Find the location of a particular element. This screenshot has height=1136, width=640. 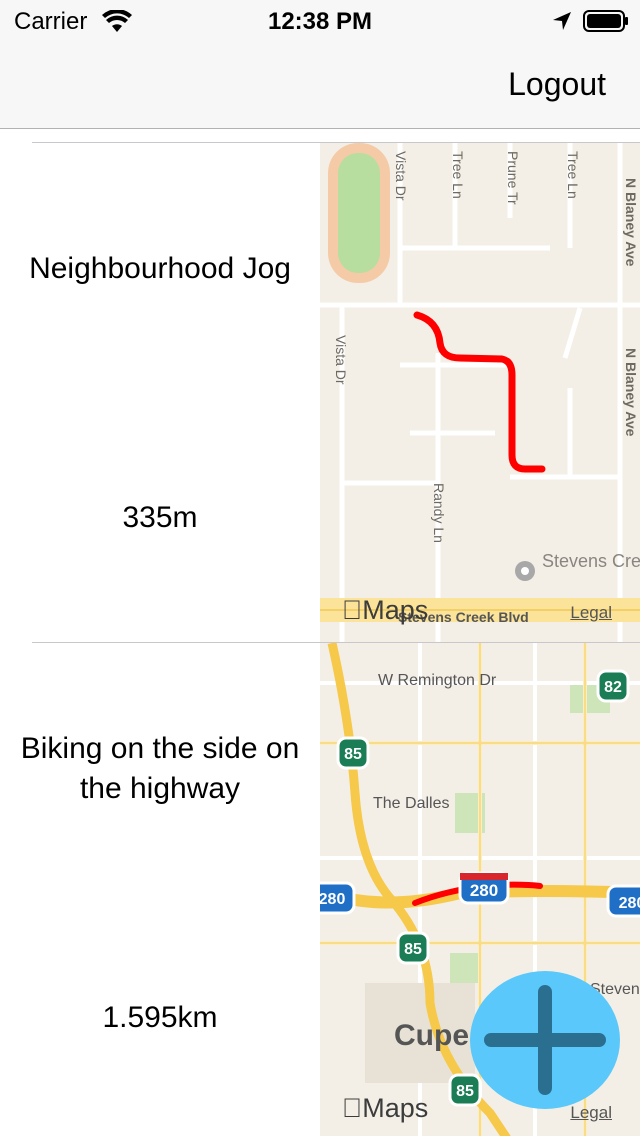

svg-text: W Remington Dr is located at coordinates (437, 680).